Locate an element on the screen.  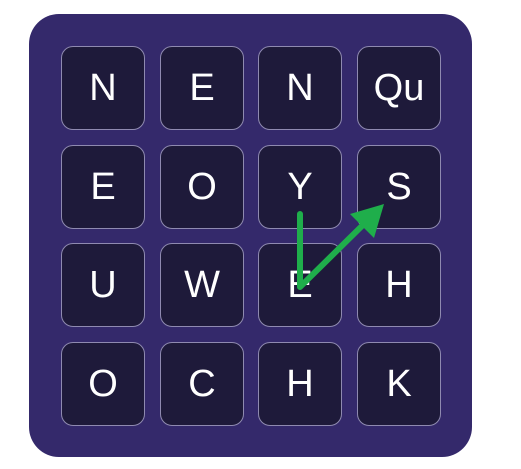
tile-r3-c3: K is located at coordinates (399, 384).